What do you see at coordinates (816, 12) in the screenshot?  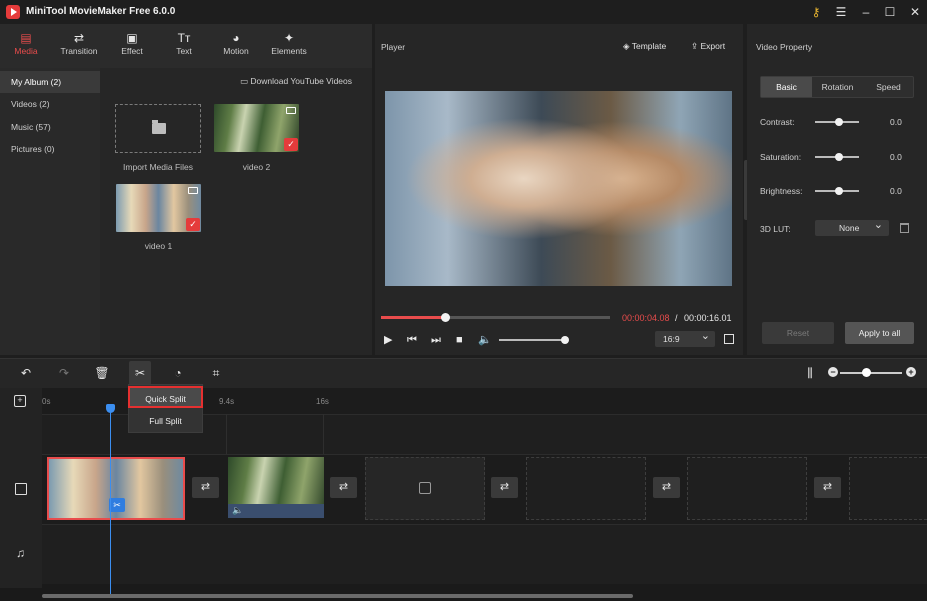 I see `key-icon: ⚷` at bounding box center [816, 12].